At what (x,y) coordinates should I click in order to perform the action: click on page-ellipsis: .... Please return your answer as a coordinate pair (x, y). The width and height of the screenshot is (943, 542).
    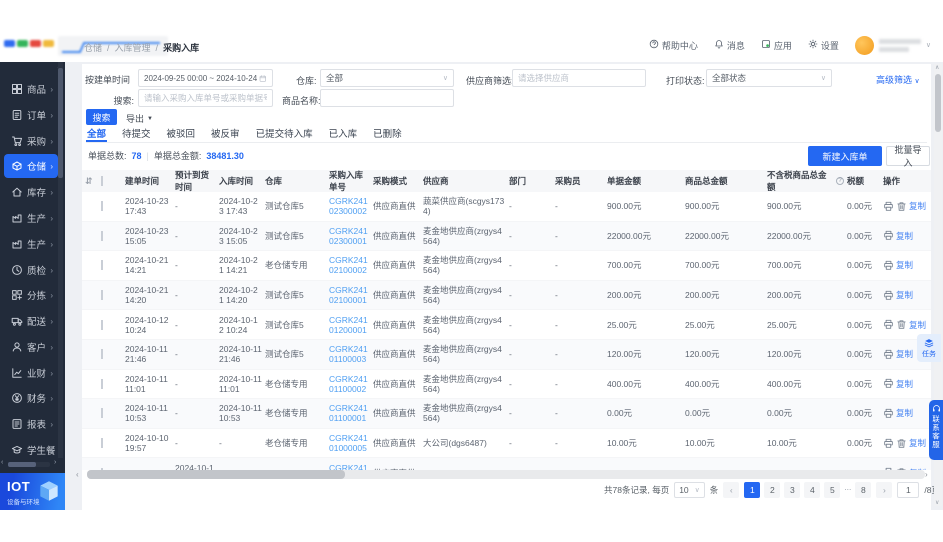
    Looking at the image, I should click on (847, 490).